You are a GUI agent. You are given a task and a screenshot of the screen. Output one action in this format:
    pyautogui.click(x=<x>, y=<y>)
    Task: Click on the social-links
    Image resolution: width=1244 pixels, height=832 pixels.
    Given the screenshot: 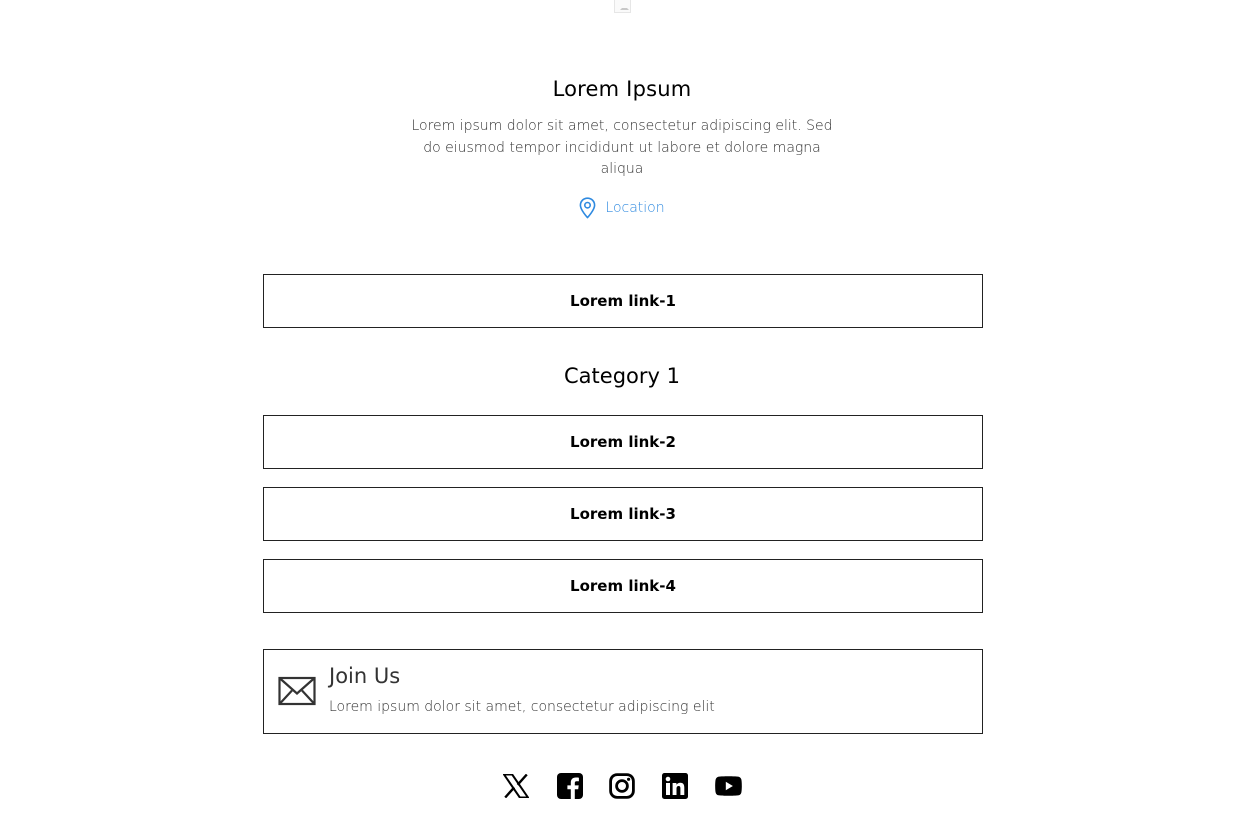 What is the action you would take?
    pyautogui.click(x=622, y=787)
    